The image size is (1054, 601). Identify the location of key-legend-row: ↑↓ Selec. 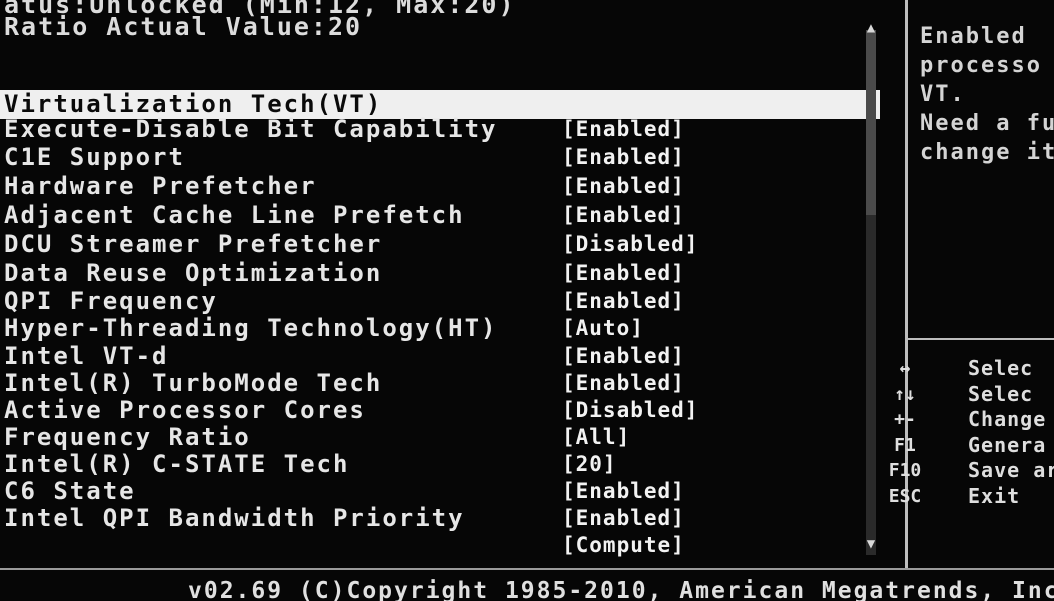
(967, 395).